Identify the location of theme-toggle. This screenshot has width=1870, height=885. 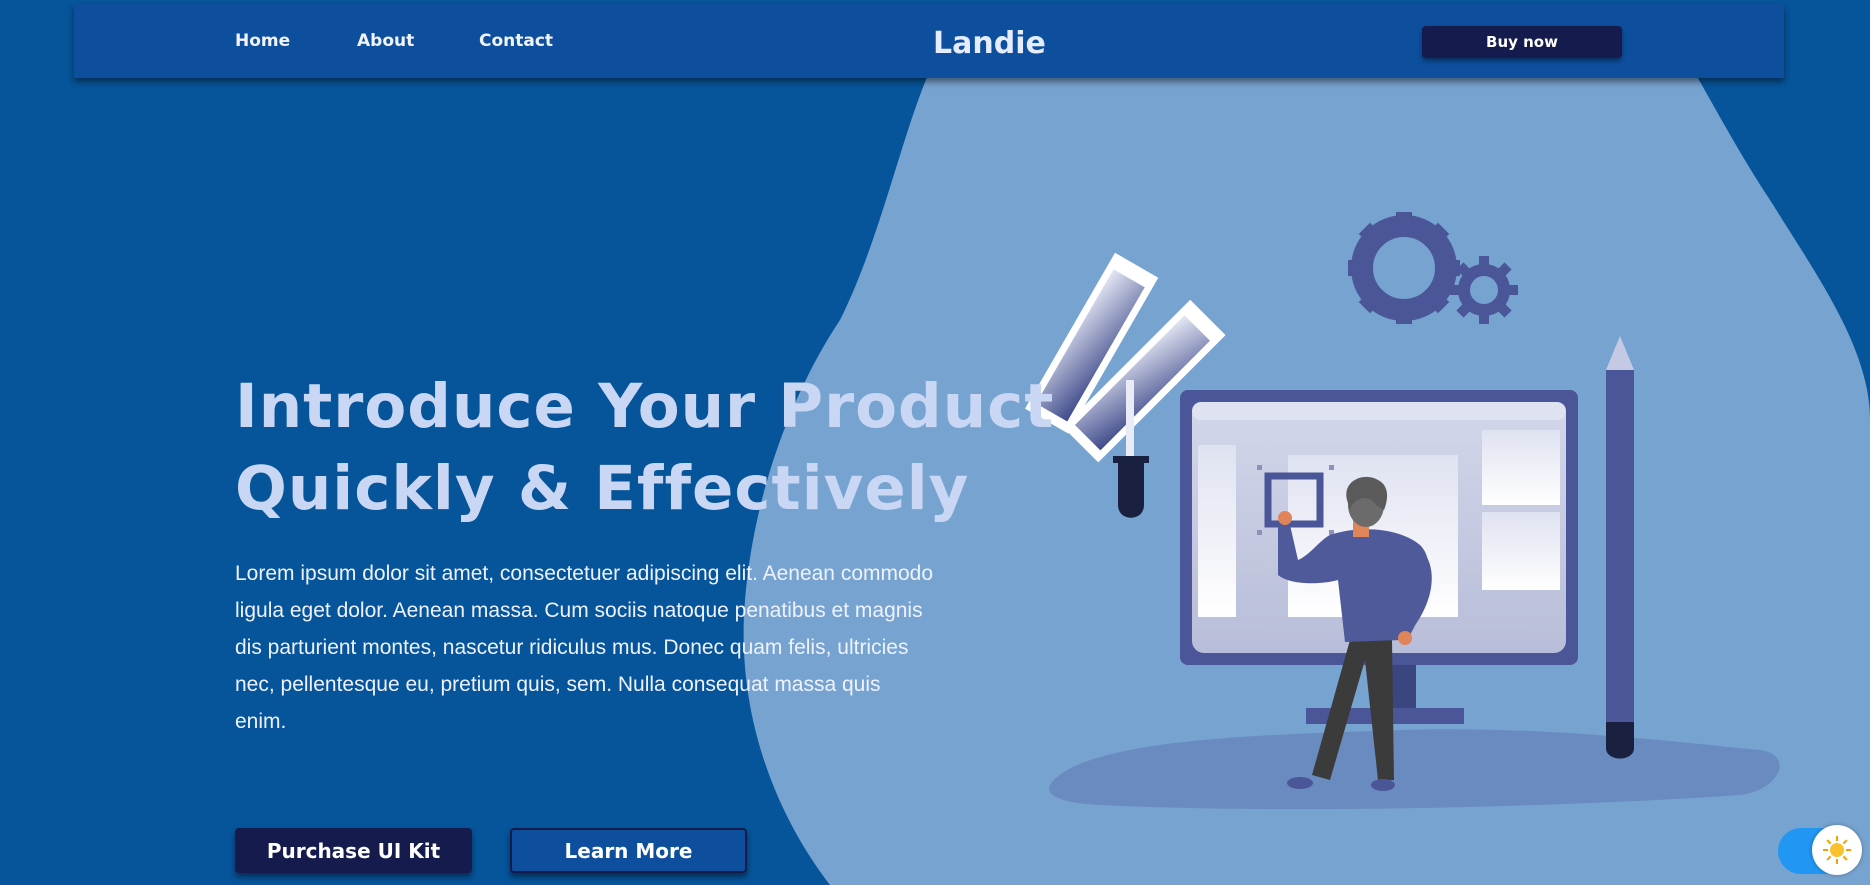
(1820, 850).